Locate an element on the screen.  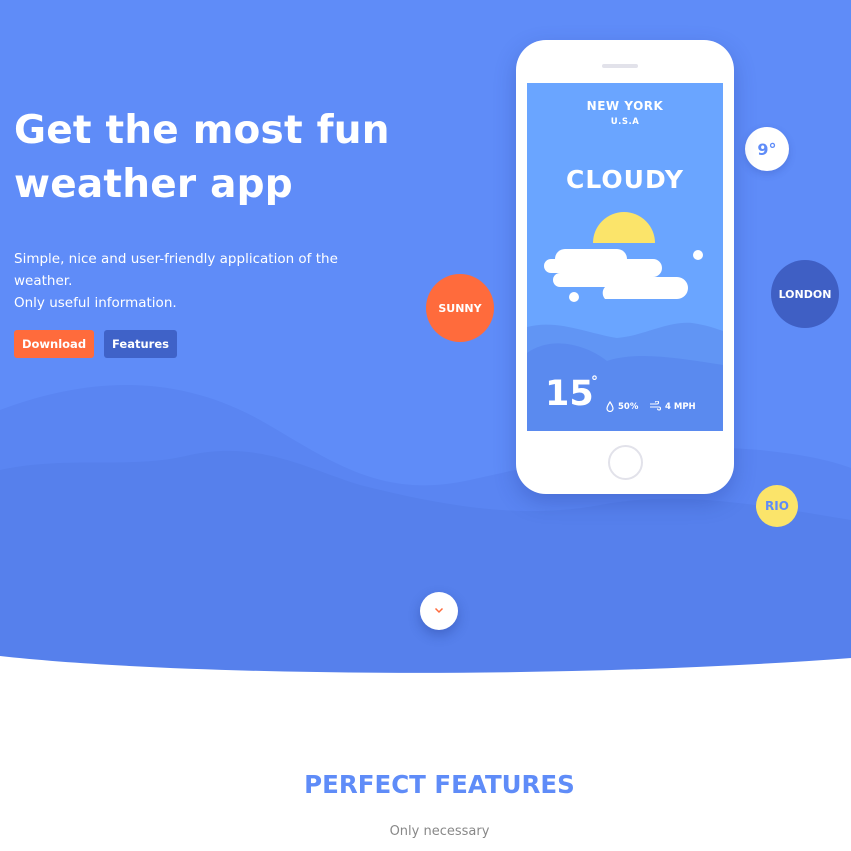
phone-mockup: NEW YORK U.S.A CLOUDY 15 ° 50% 4 MPH is located at coordinates (625, 267).